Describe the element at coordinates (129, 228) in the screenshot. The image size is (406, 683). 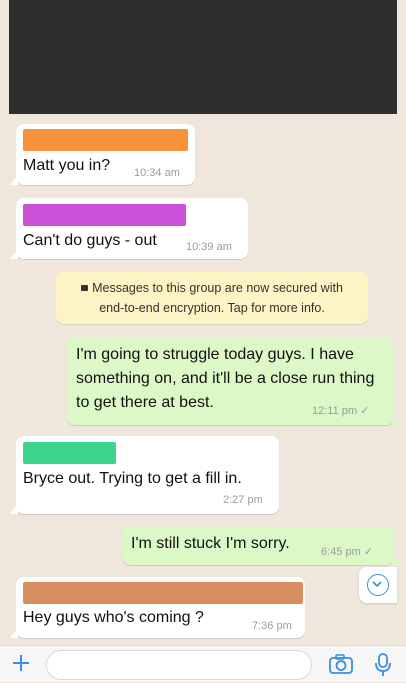
I see `message-bubble-incoming: Can't do guys - out 10:39 am` at that location.